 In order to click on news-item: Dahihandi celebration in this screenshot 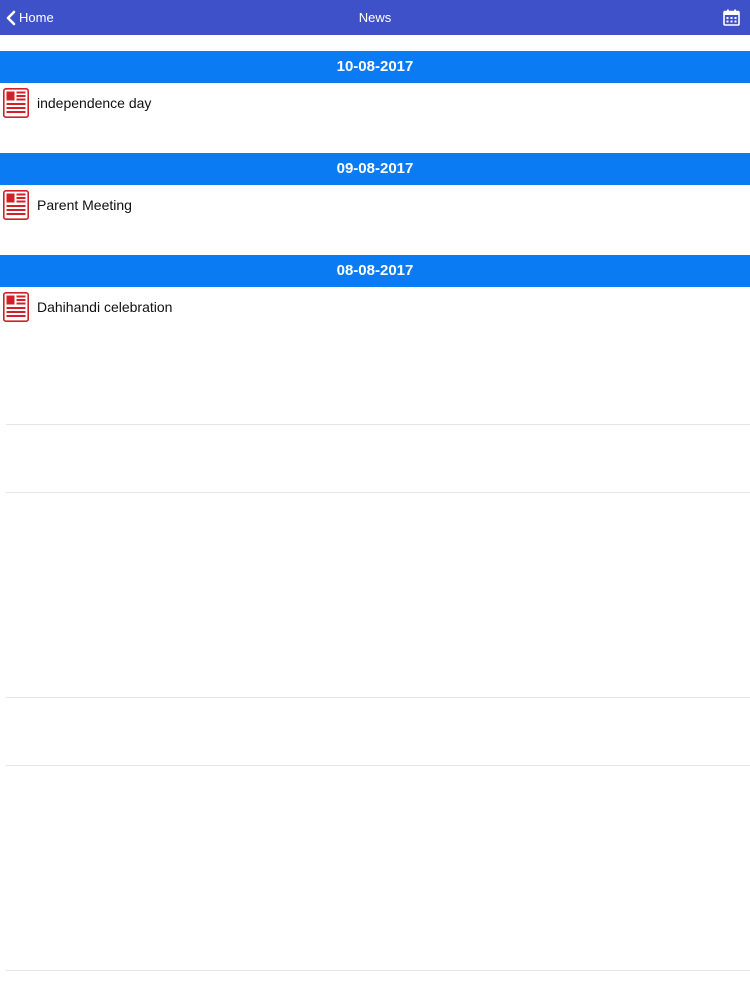, I will do `click(375, 307)`.